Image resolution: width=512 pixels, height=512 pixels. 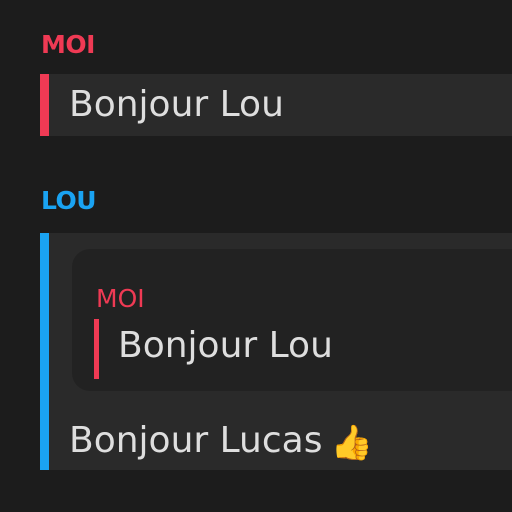 I want to click on message-text: Bonjour Lou, so click(x=176, y=104).